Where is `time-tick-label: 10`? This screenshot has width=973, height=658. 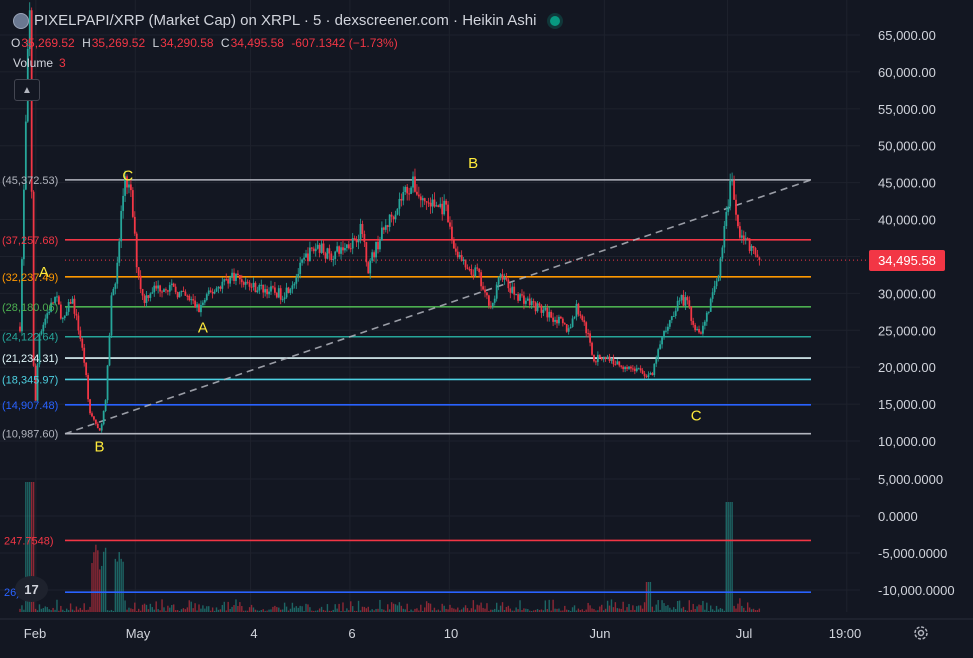 time-tick-label: 10 is located at coordinates (451, 633).